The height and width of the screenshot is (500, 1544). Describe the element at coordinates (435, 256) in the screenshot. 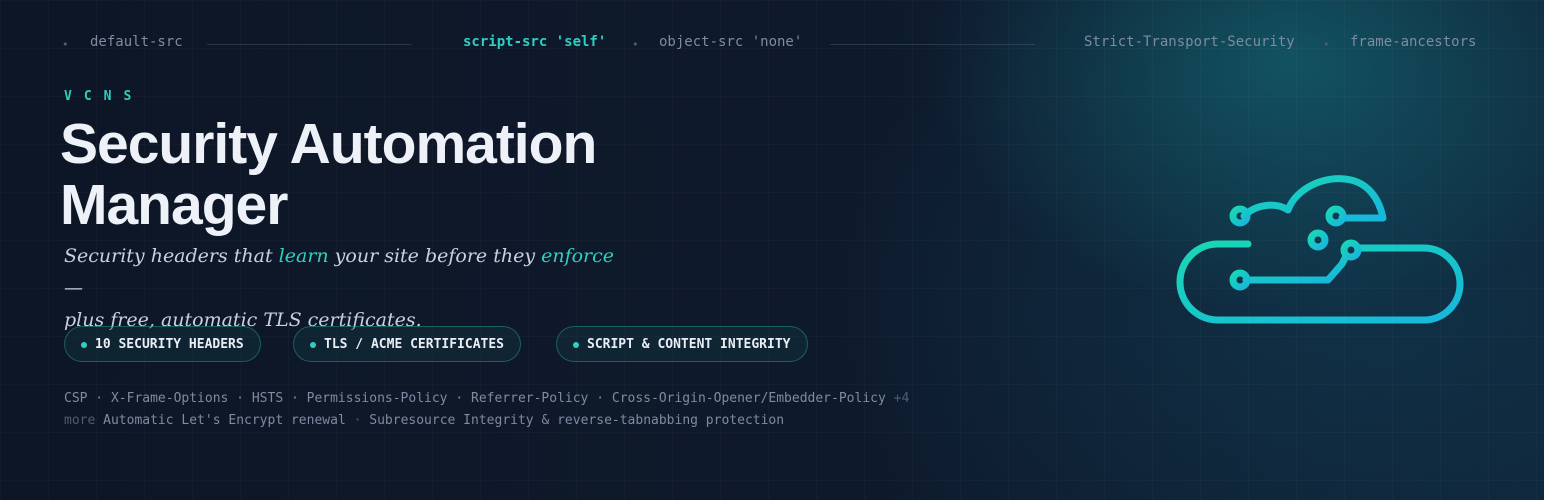

I see `tagline-part: your site before they` at that location.